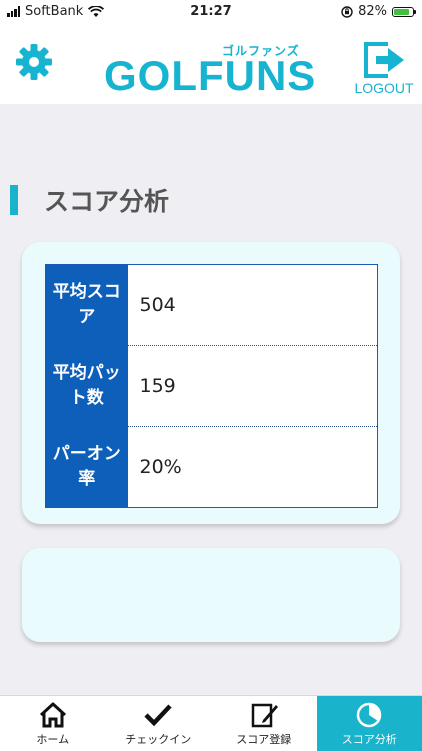 This screenshot has width=422, height=751. I want to click on table-row: パーオン率 20%, so click(212, 467).